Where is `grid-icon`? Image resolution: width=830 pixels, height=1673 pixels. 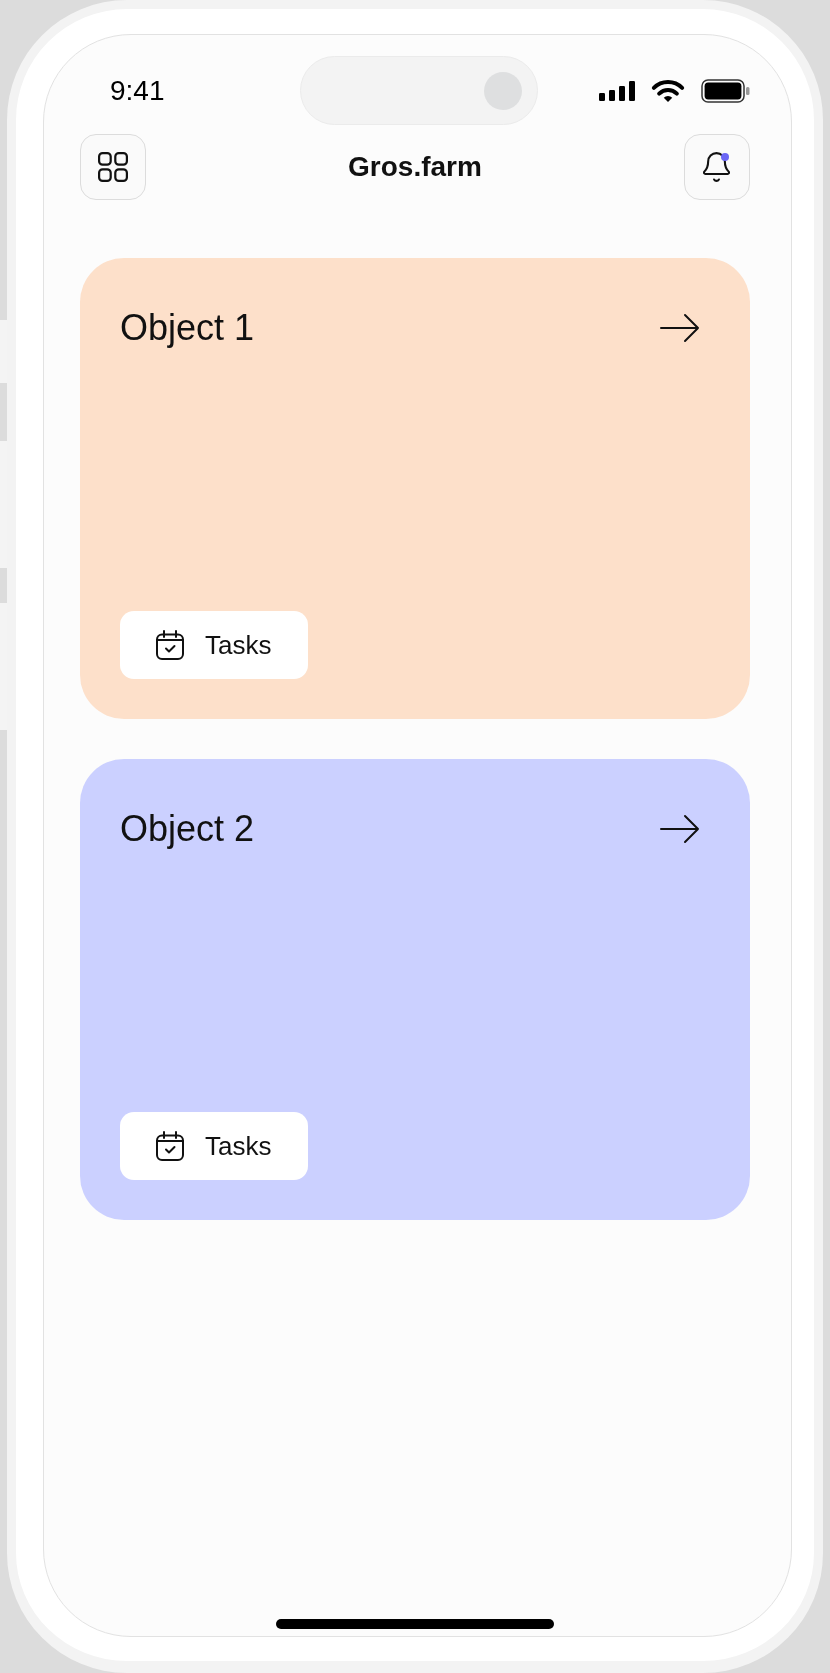 grid-icon is located at coordinates (113, 167).